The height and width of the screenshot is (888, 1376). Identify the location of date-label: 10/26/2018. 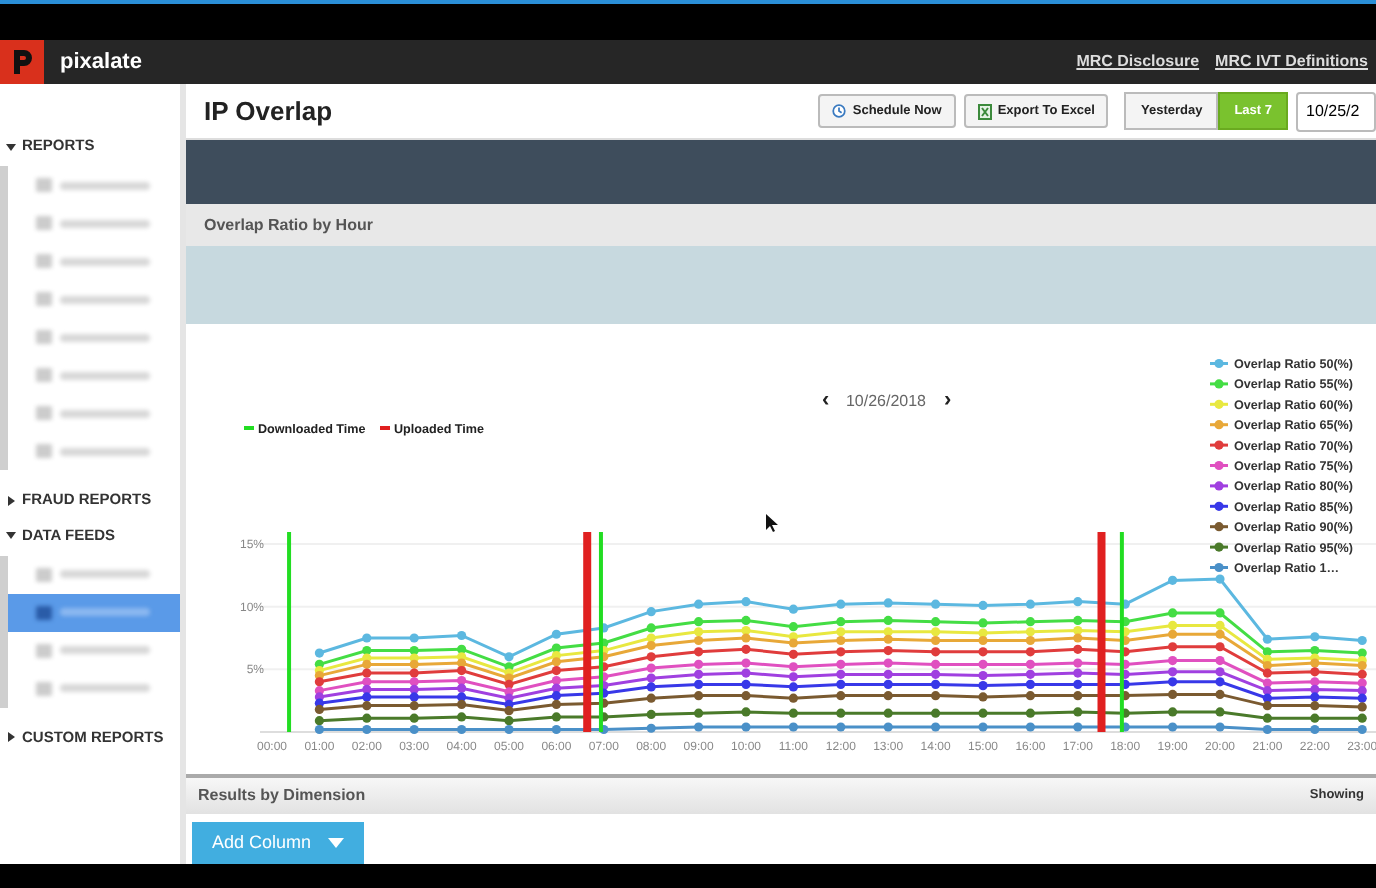
(886, 401).